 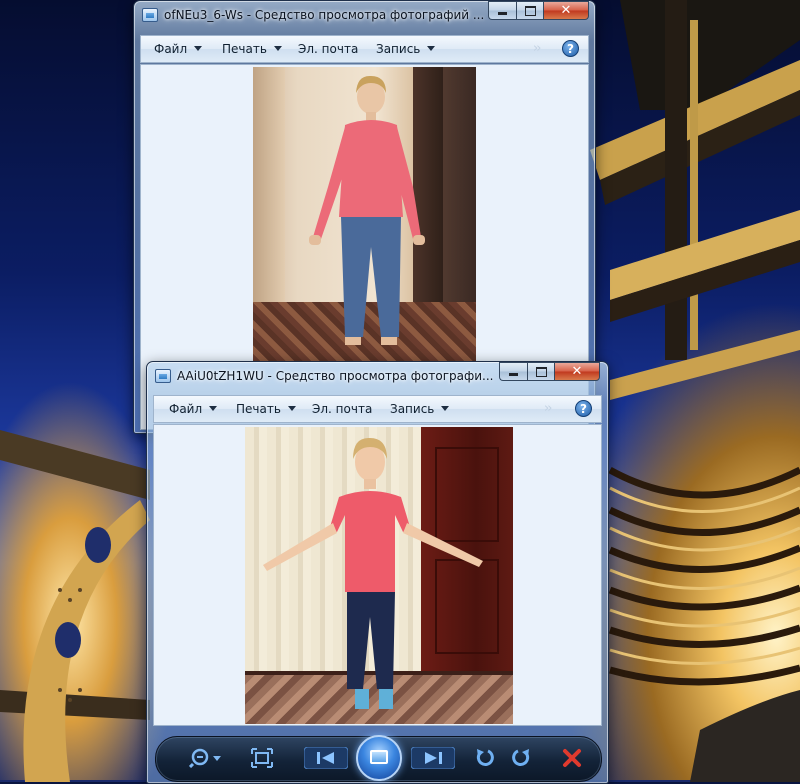 I want to click on delete-button, so click(x=572, y=758).